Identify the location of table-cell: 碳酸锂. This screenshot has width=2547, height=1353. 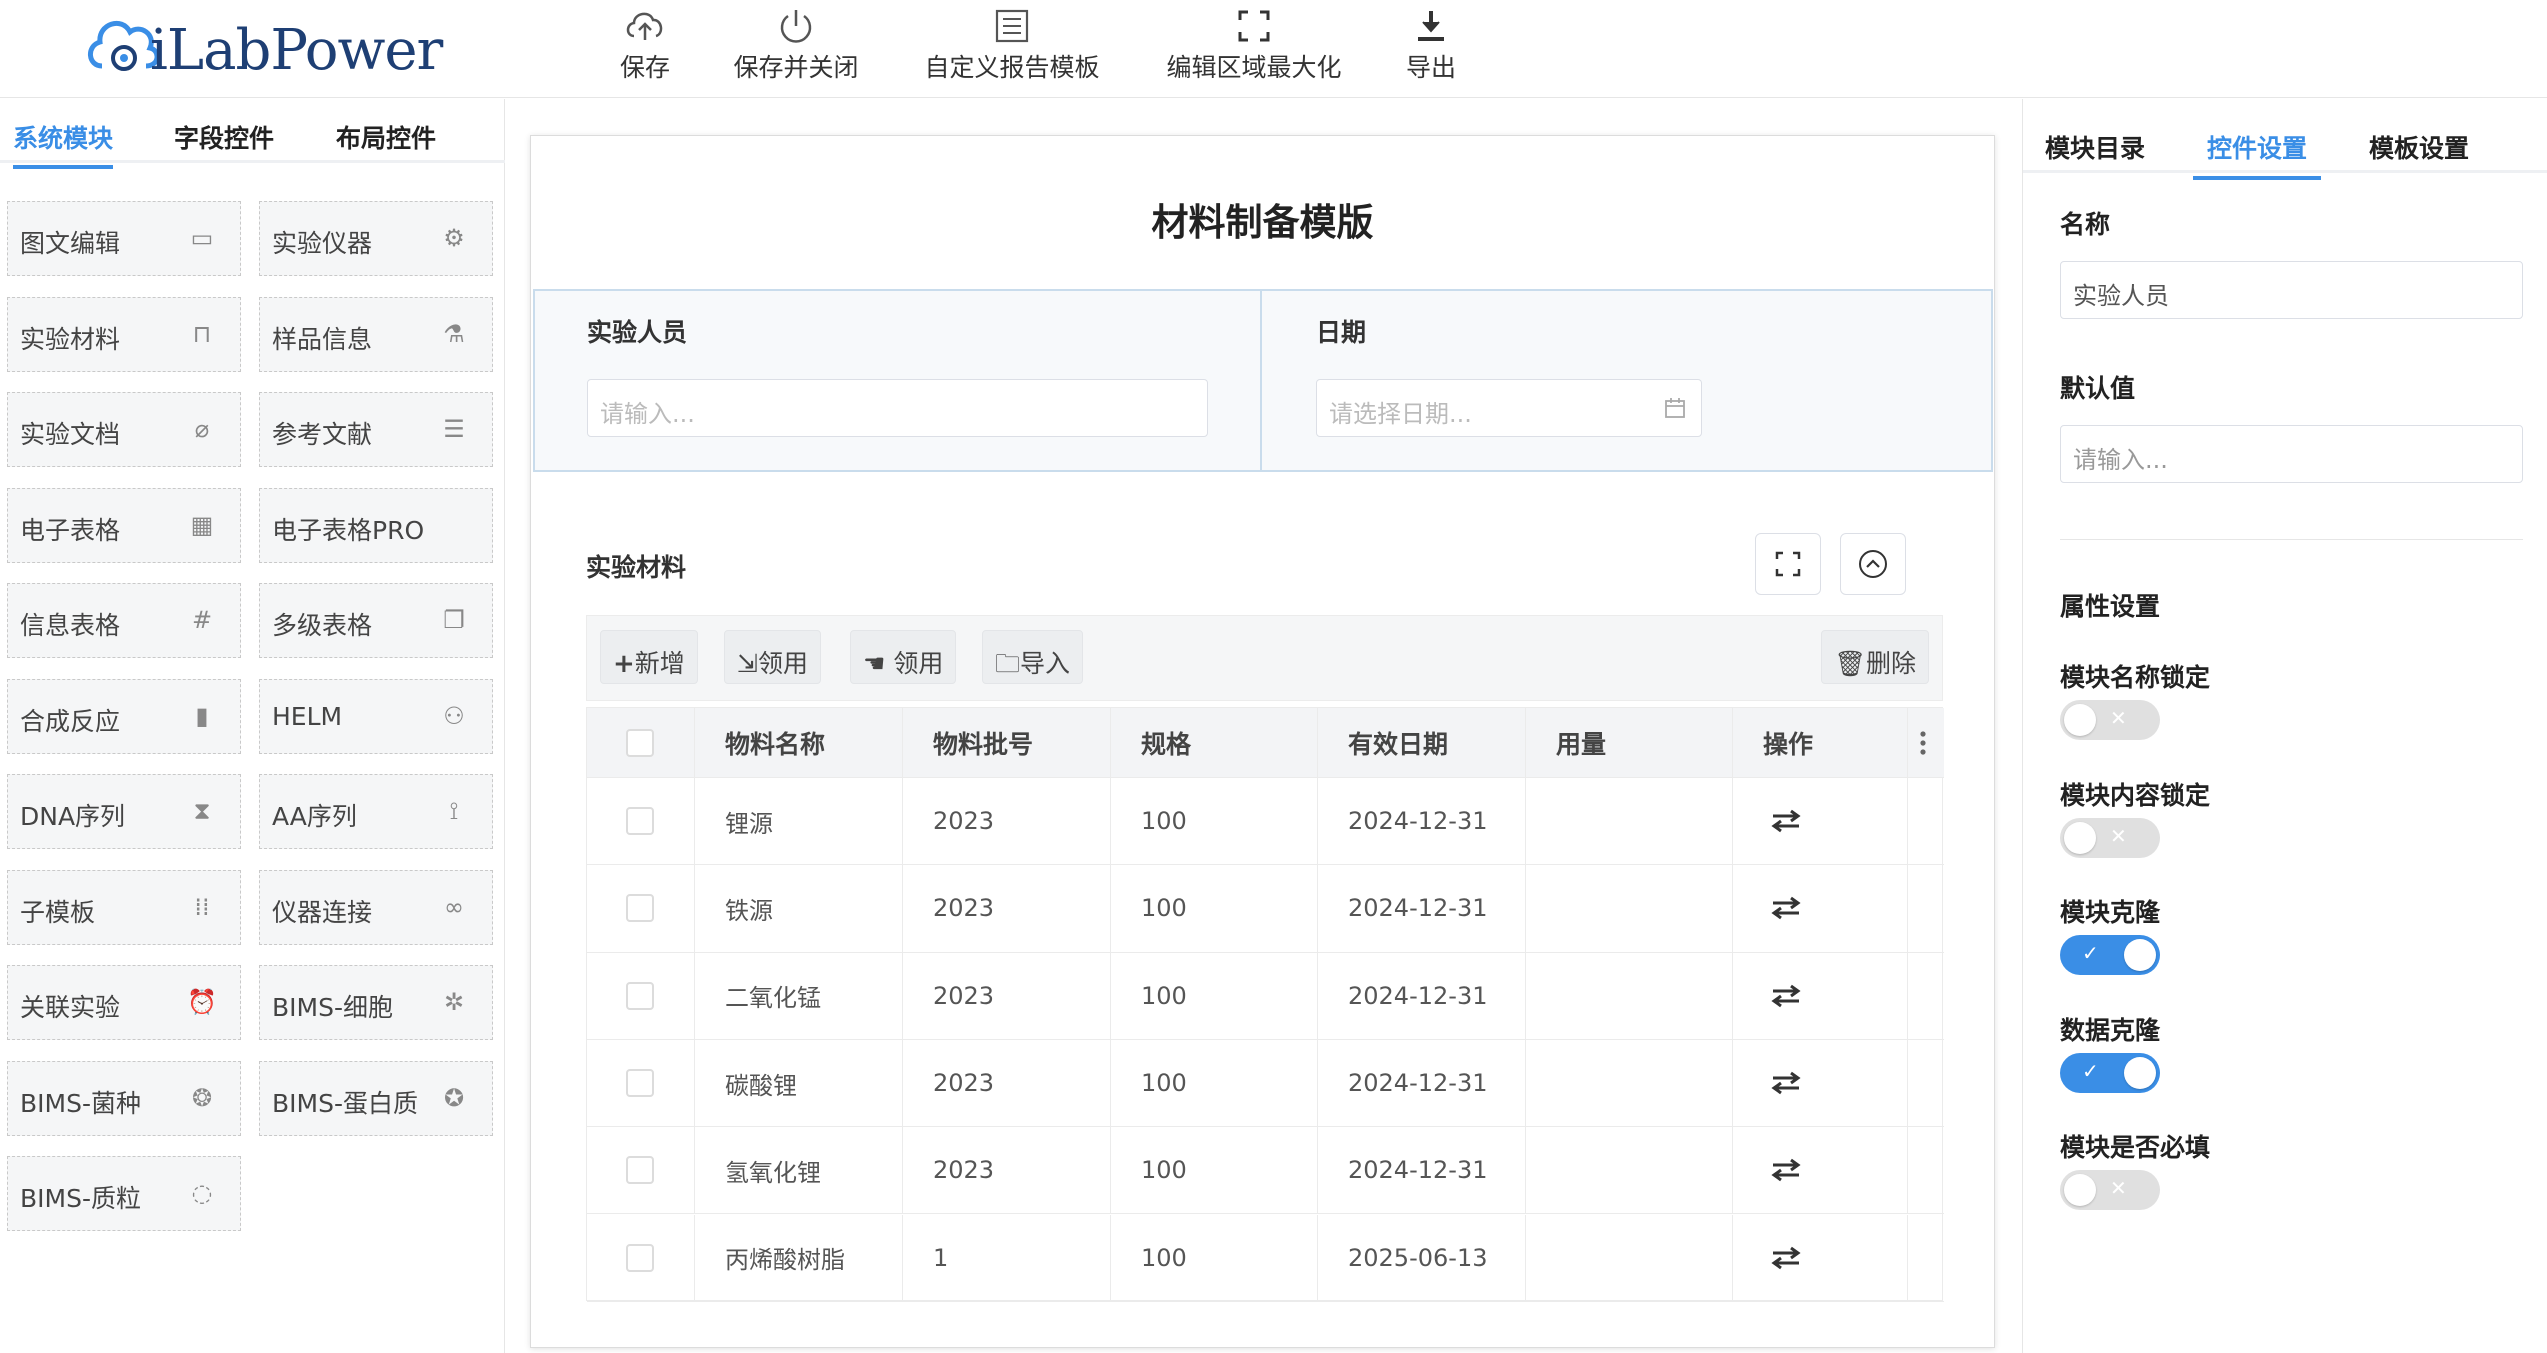
(799, 1083).